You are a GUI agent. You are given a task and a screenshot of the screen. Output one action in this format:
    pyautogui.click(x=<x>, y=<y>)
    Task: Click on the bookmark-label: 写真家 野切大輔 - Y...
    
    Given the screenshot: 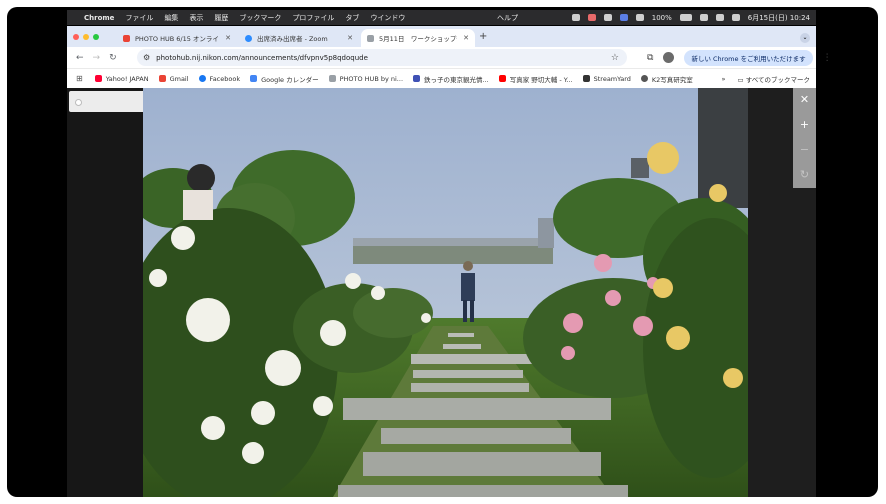 What is the action you would take?
    pyautogui.click(x=541, y=79)
    